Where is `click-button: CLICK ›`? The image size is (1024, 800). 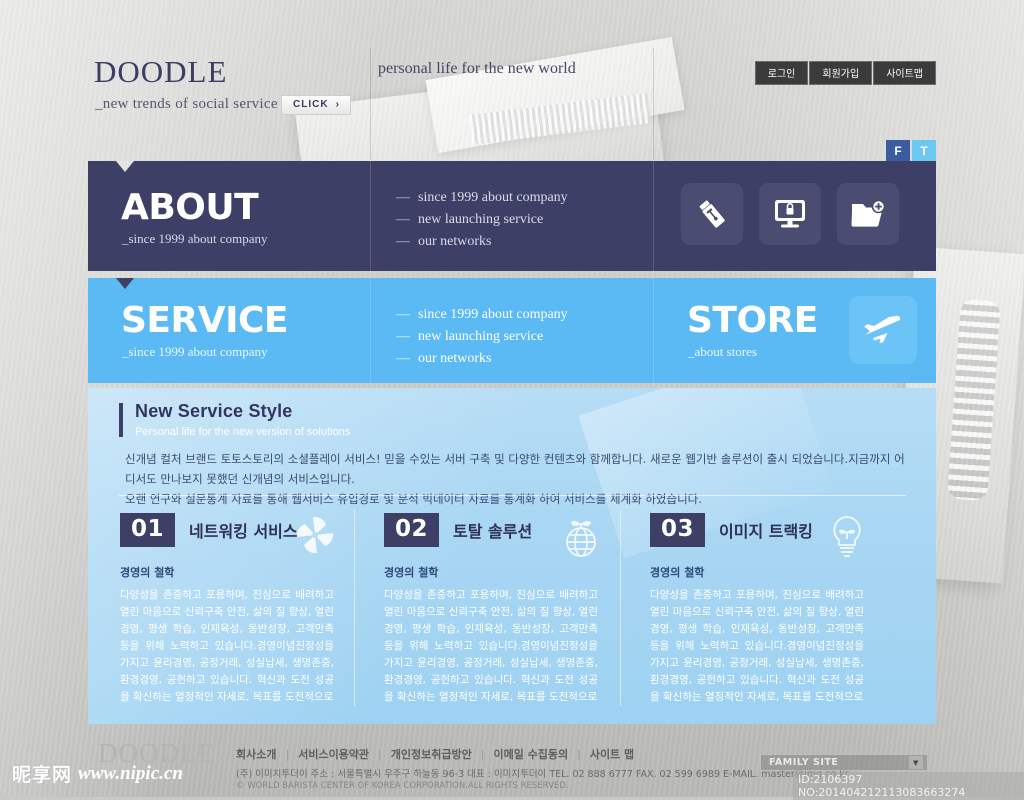 click-button: CLICK › is located at coordinates (316, 105).